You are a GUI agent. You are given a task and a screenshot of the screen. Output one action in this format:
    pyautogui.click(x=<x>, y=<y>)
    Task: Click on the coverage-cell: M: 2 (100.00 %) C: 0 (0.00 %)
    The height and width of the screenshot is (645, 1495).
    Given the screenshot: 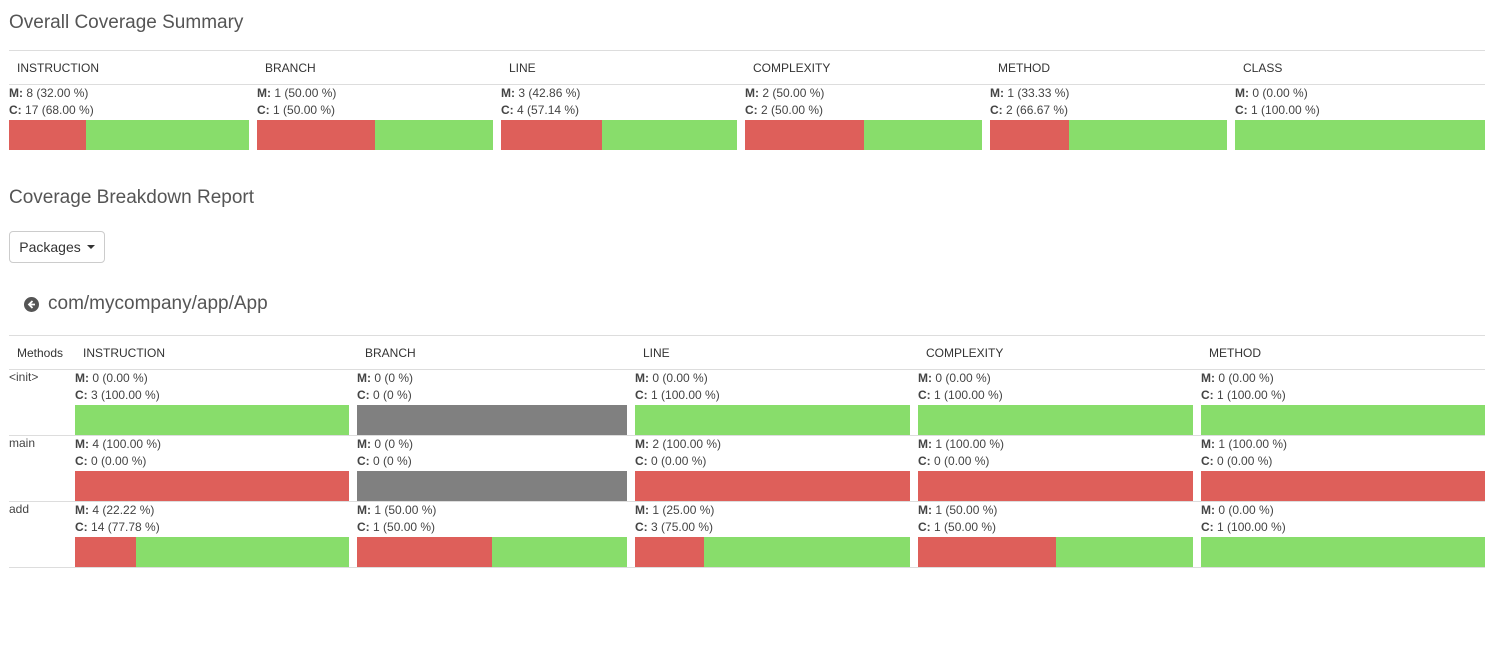 What is the action you would take?
    pyautogui.click(x=776, y=468)
    